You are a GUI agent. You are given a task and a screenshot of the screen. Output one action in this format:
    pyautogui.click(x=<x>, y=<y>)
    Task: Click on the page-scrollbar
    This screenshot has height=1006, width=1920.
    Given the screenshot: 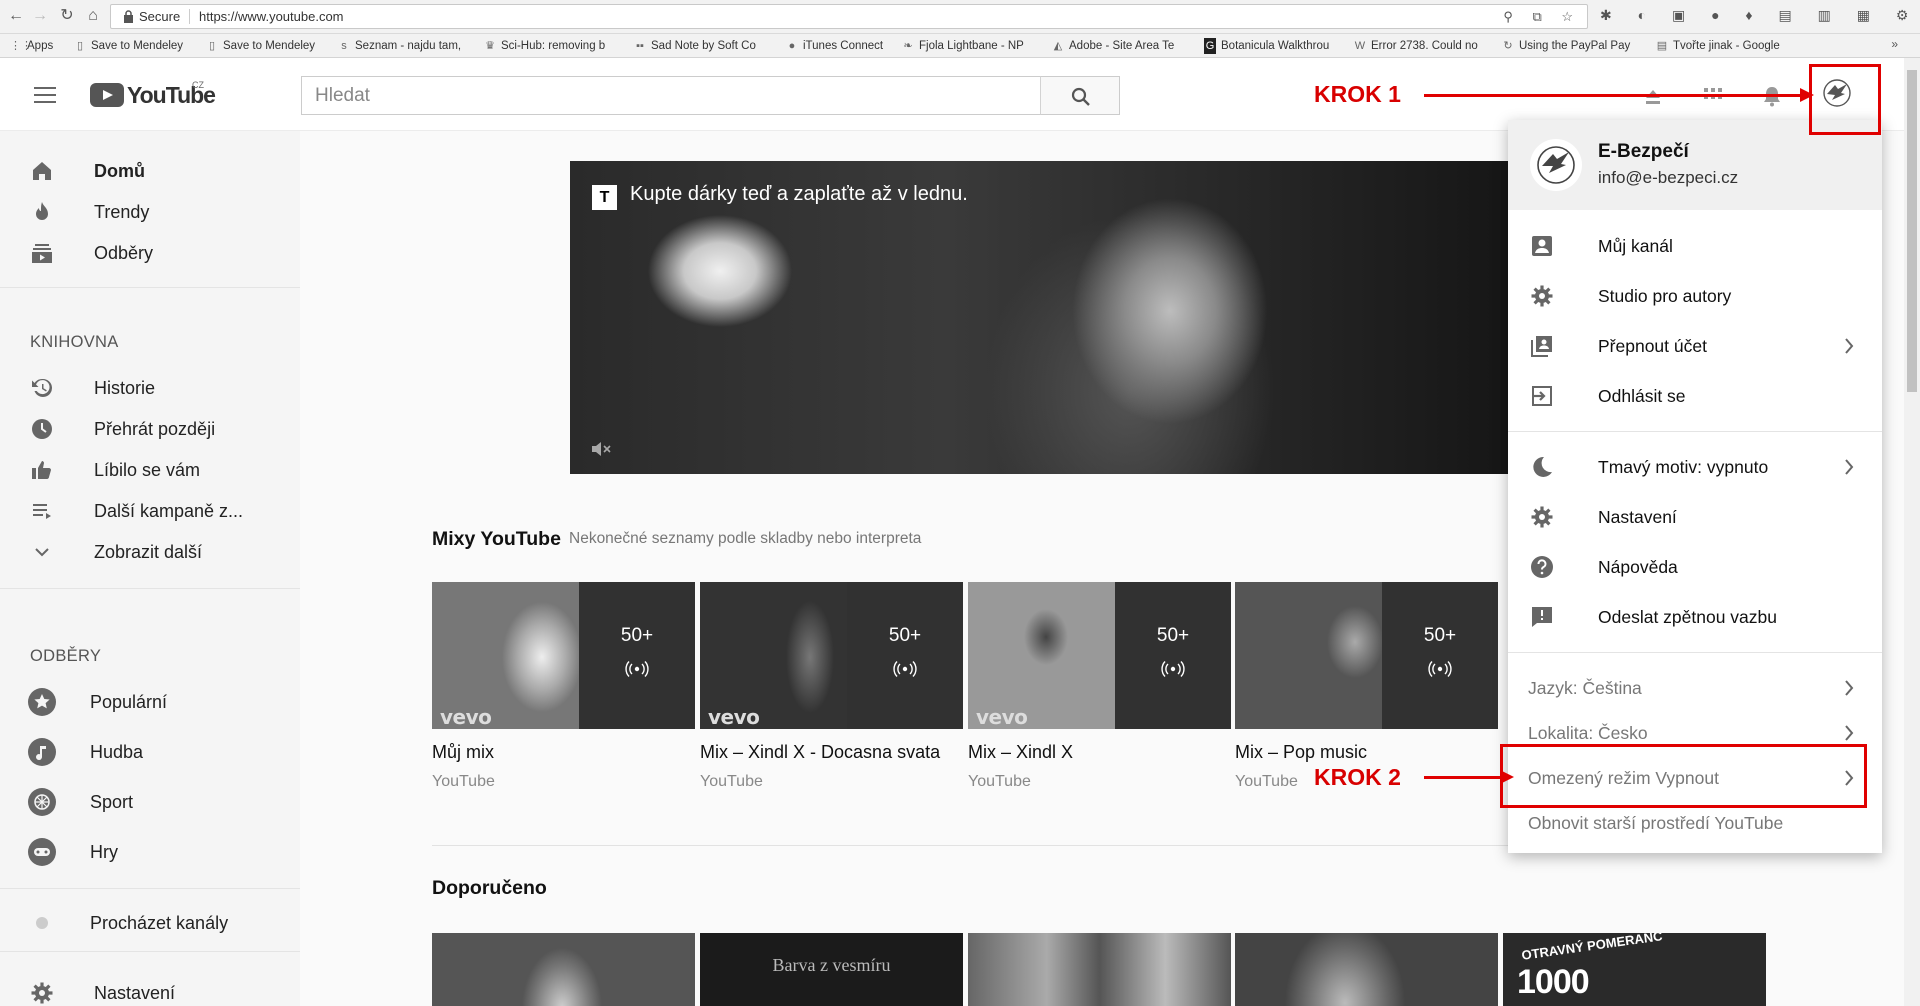 What is the action you would take?
    pyautogui.click(x=1912, y=532)
    